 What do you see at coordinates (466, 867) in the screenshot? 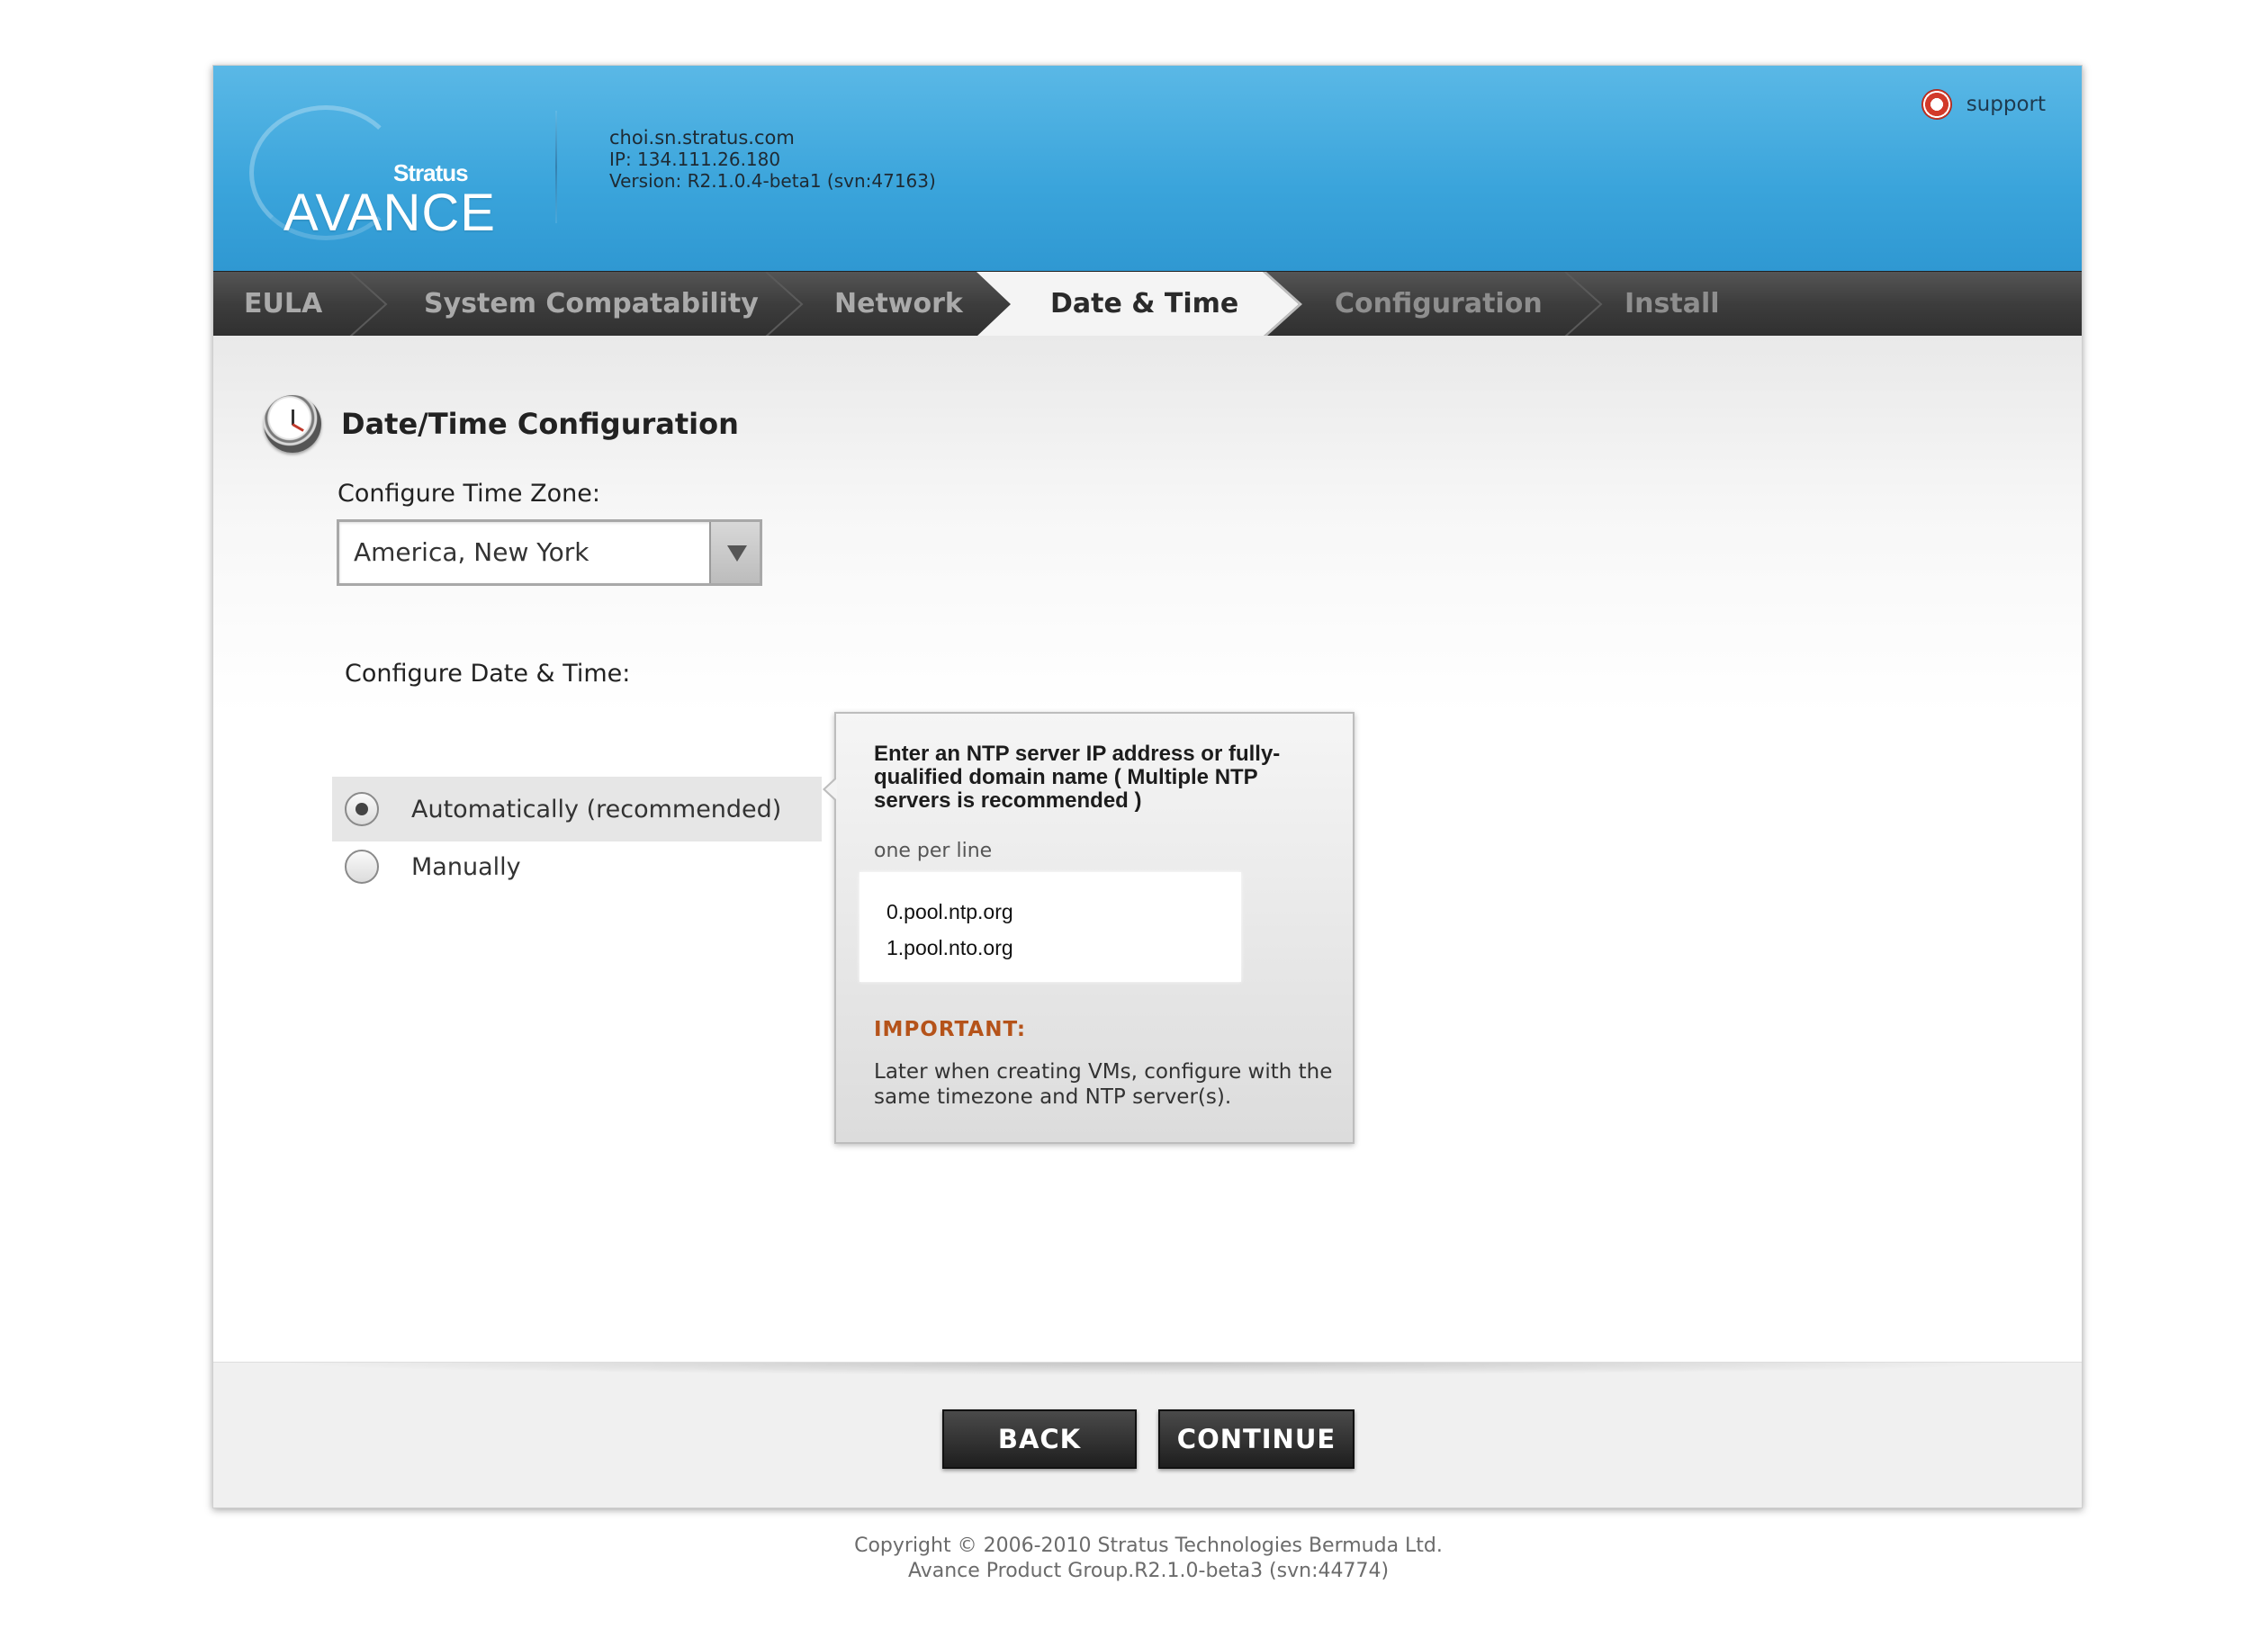
I see `radio-manual-label: Manually` at bounding box center [466, 867].